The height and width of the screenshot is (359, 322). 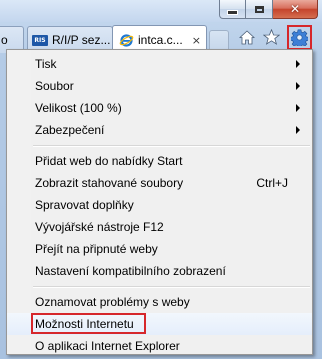 I want to click on menu-item-label: Přidat web do nabídky Start, so click(x=109, y=161).